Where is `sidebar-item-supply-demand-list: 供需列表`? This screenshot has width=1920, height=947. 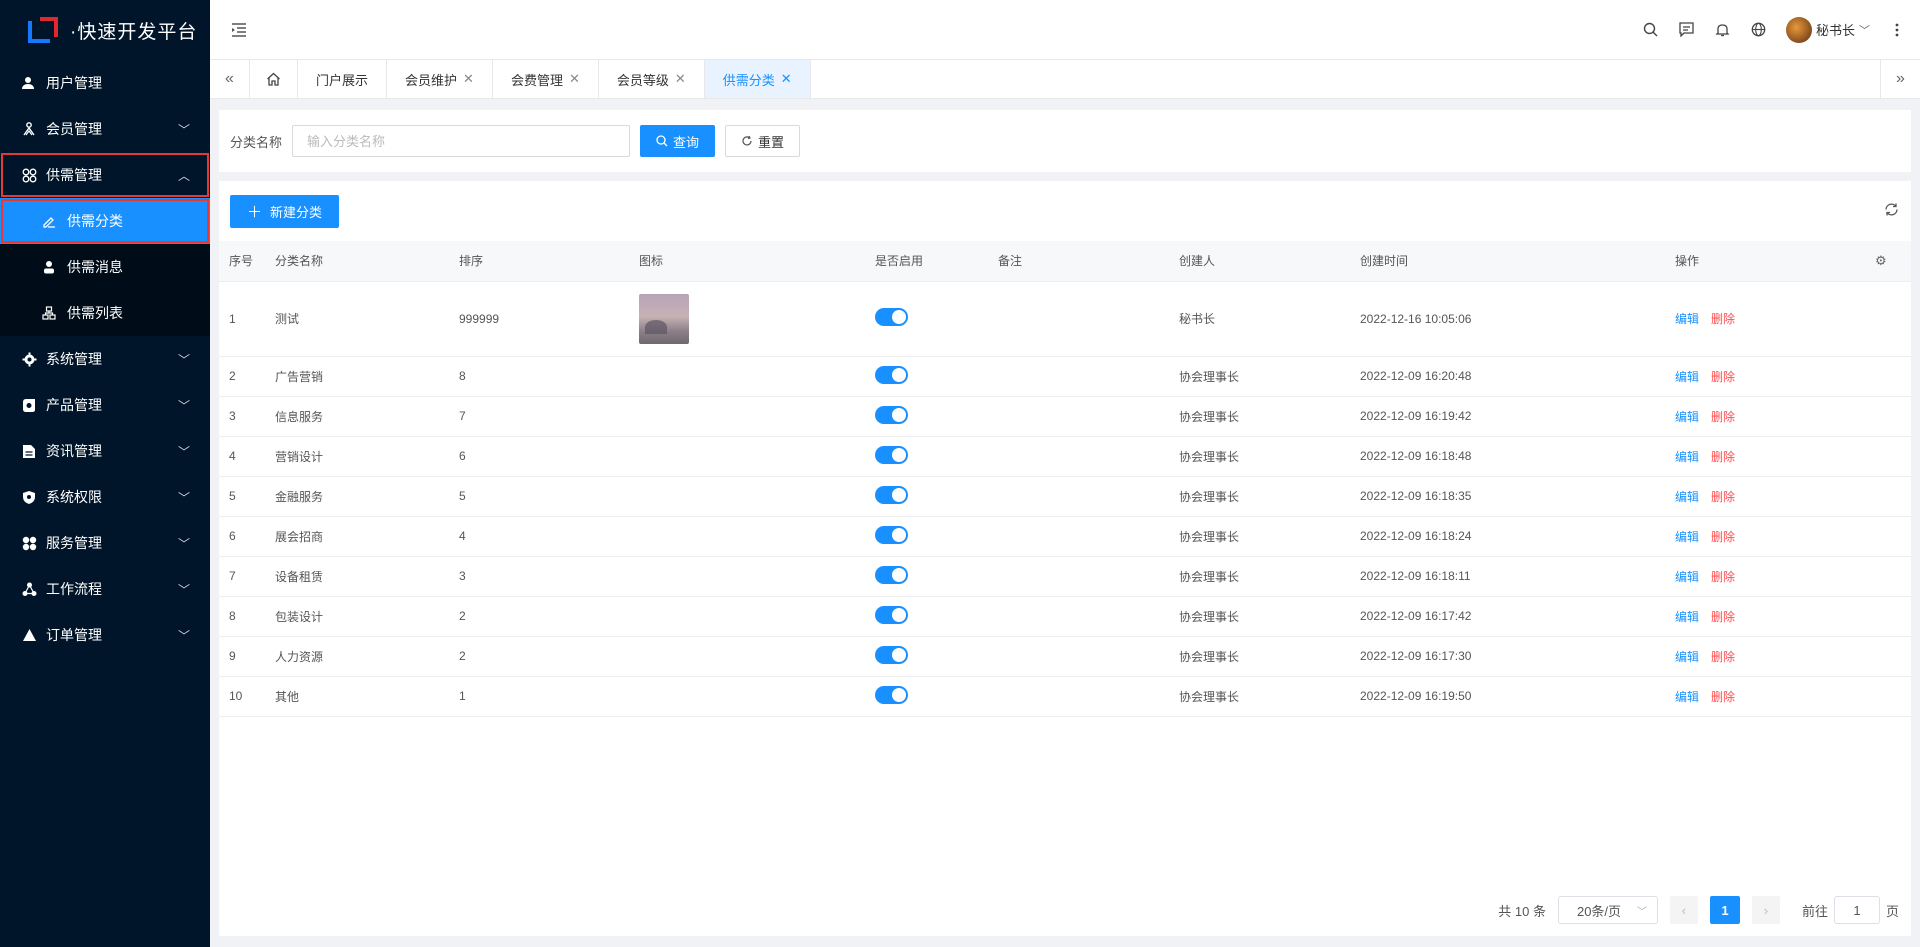 sidebar-item-supply-demand-list: 供需列表 is located at coordinates (105, 313).